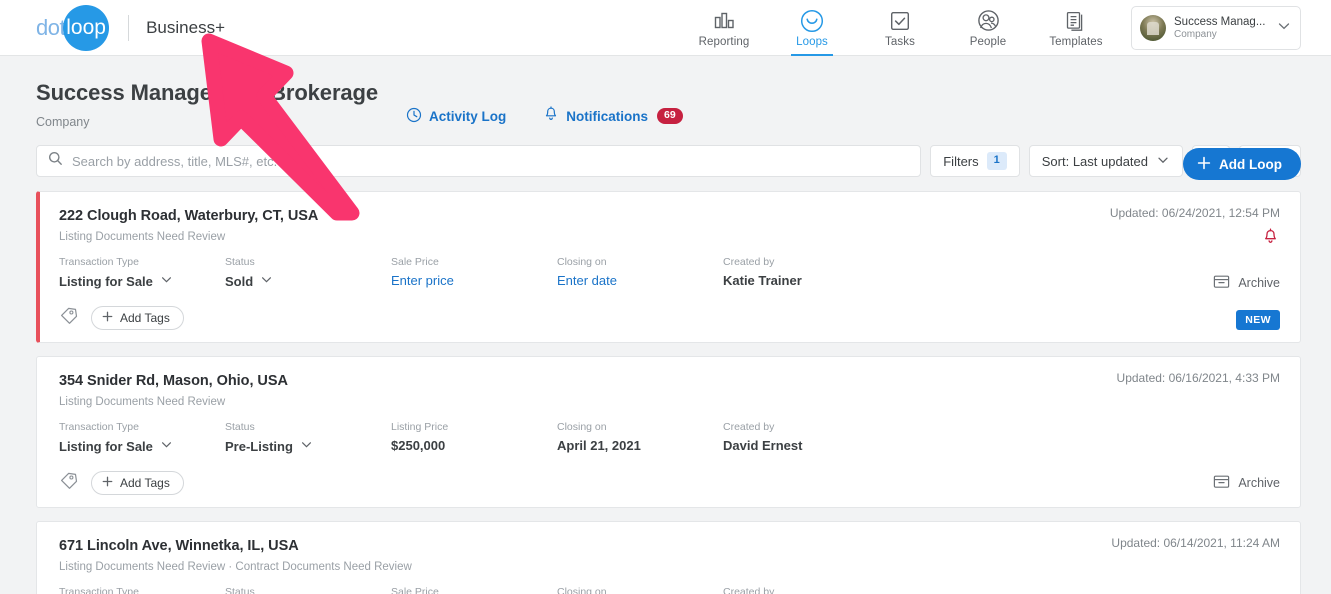 Image resolution: width=1331 pixels, height=594 pixels. What do you see at coordinates (420, 427) in the screenshot?
I see `field-label: Listing Price` at bounding box center [420, 427].